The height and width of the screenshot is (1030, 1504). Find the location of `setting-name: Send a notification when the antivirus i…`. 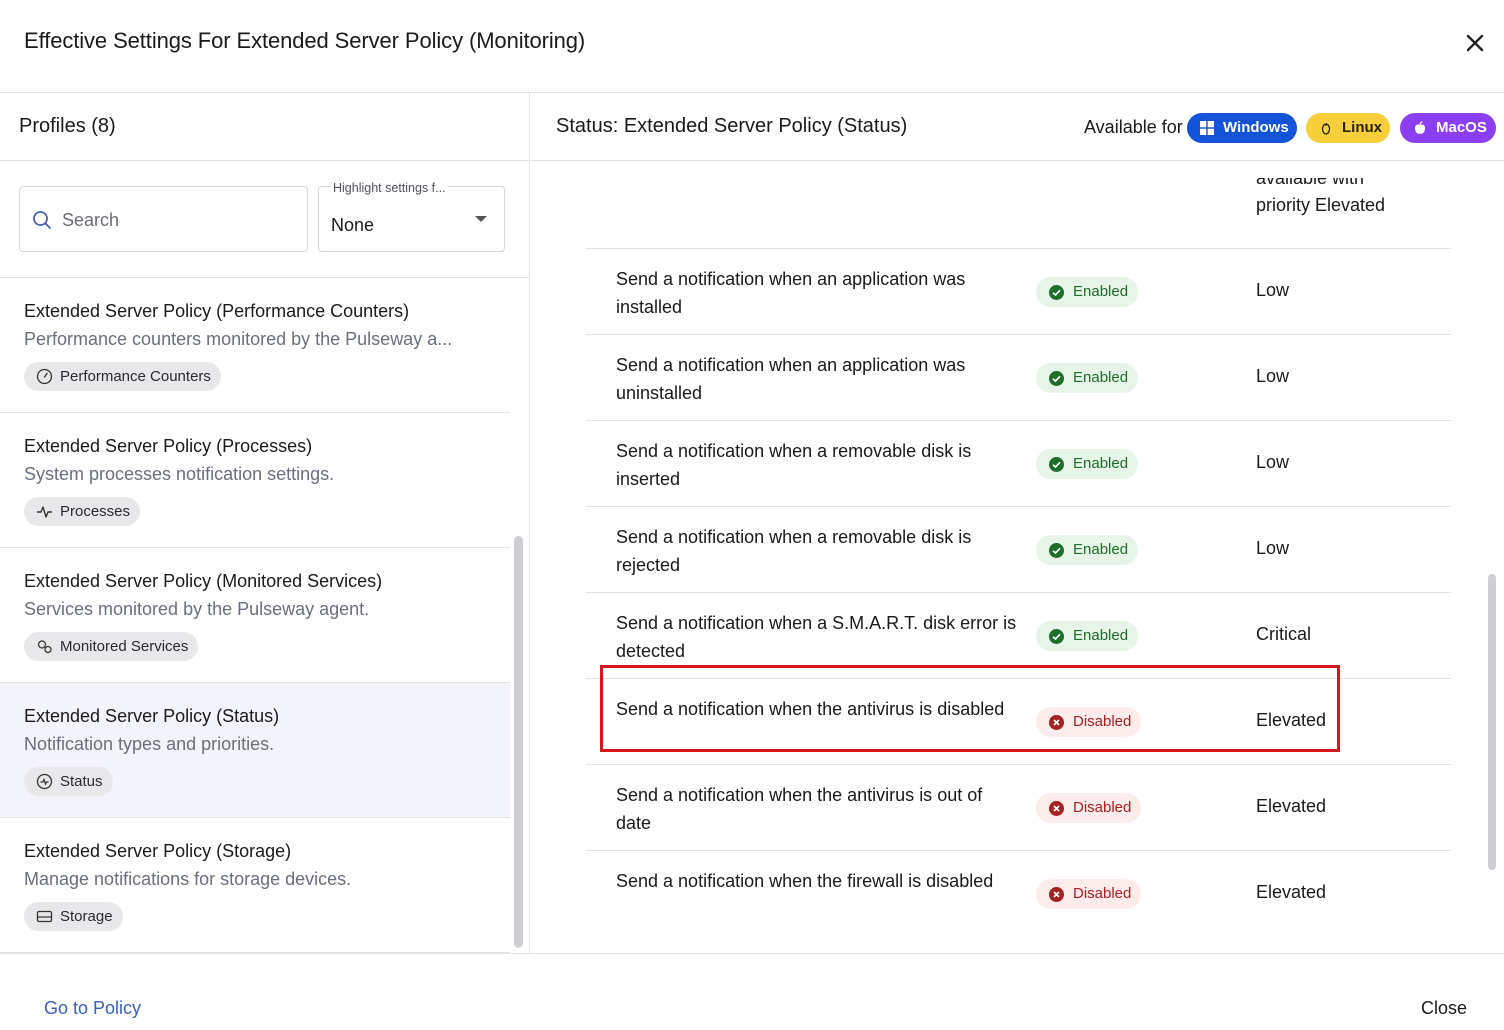

setting-name: Send a notification when the antivirus i… is located at coordinates (799, 809).